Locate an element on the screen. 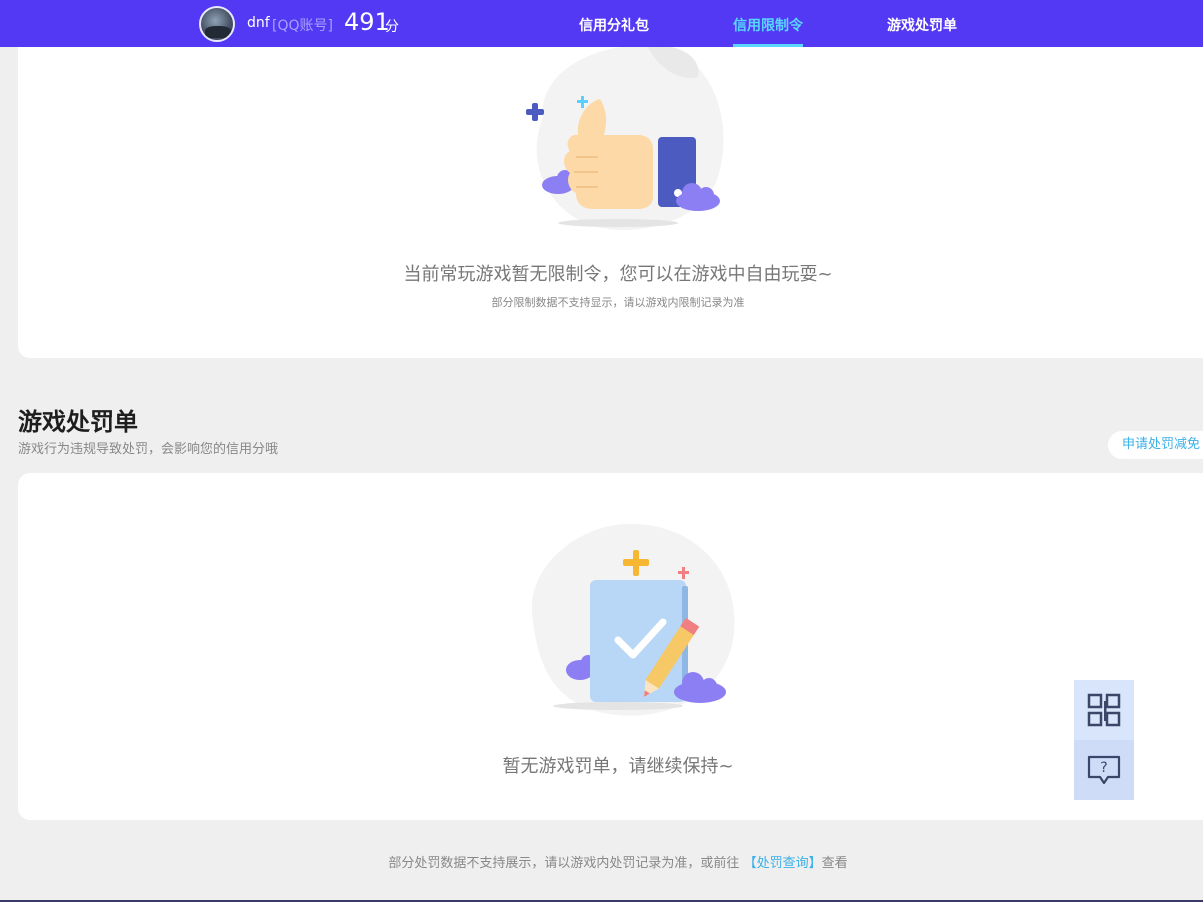 This screenshot has height=902, width=1203. section-title: 游戏处罚单 is located at coordinates (78, 422).